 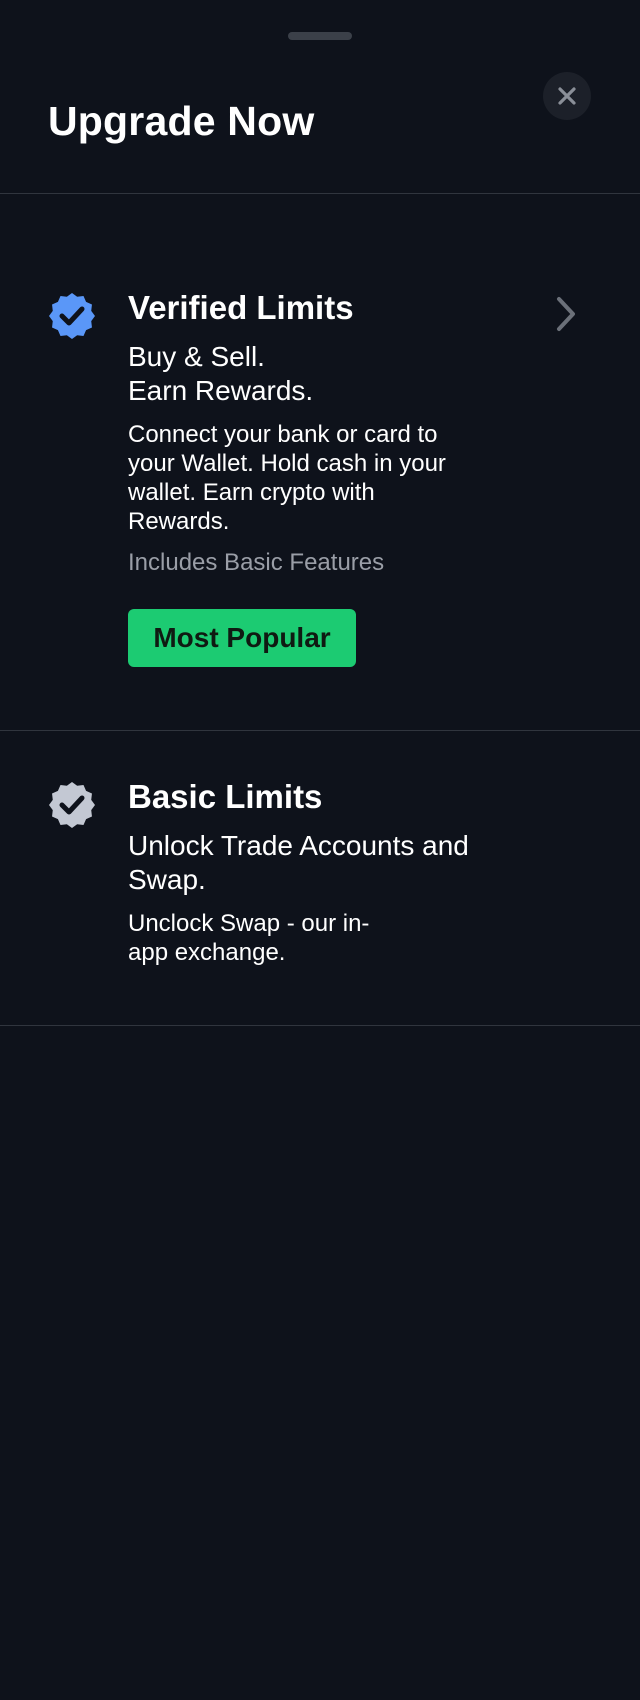 I want to click on close-icon, so click(x=567, y=96).